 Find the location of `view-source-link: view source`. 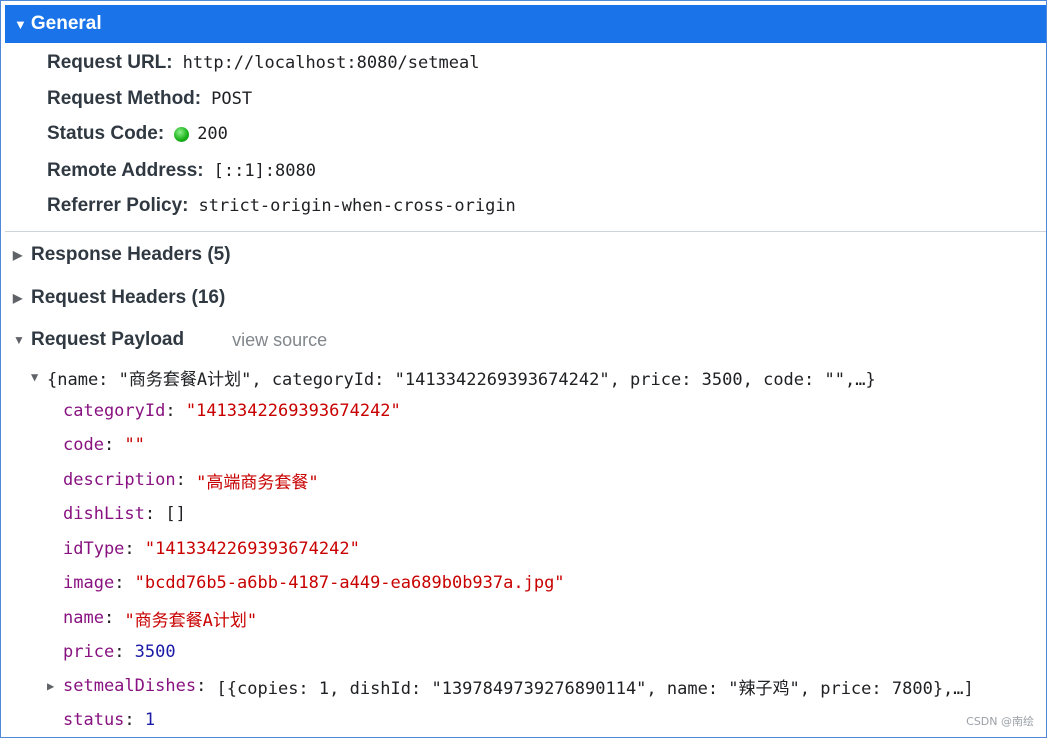

view-source-link: view source is located at coordinates (279, 340).